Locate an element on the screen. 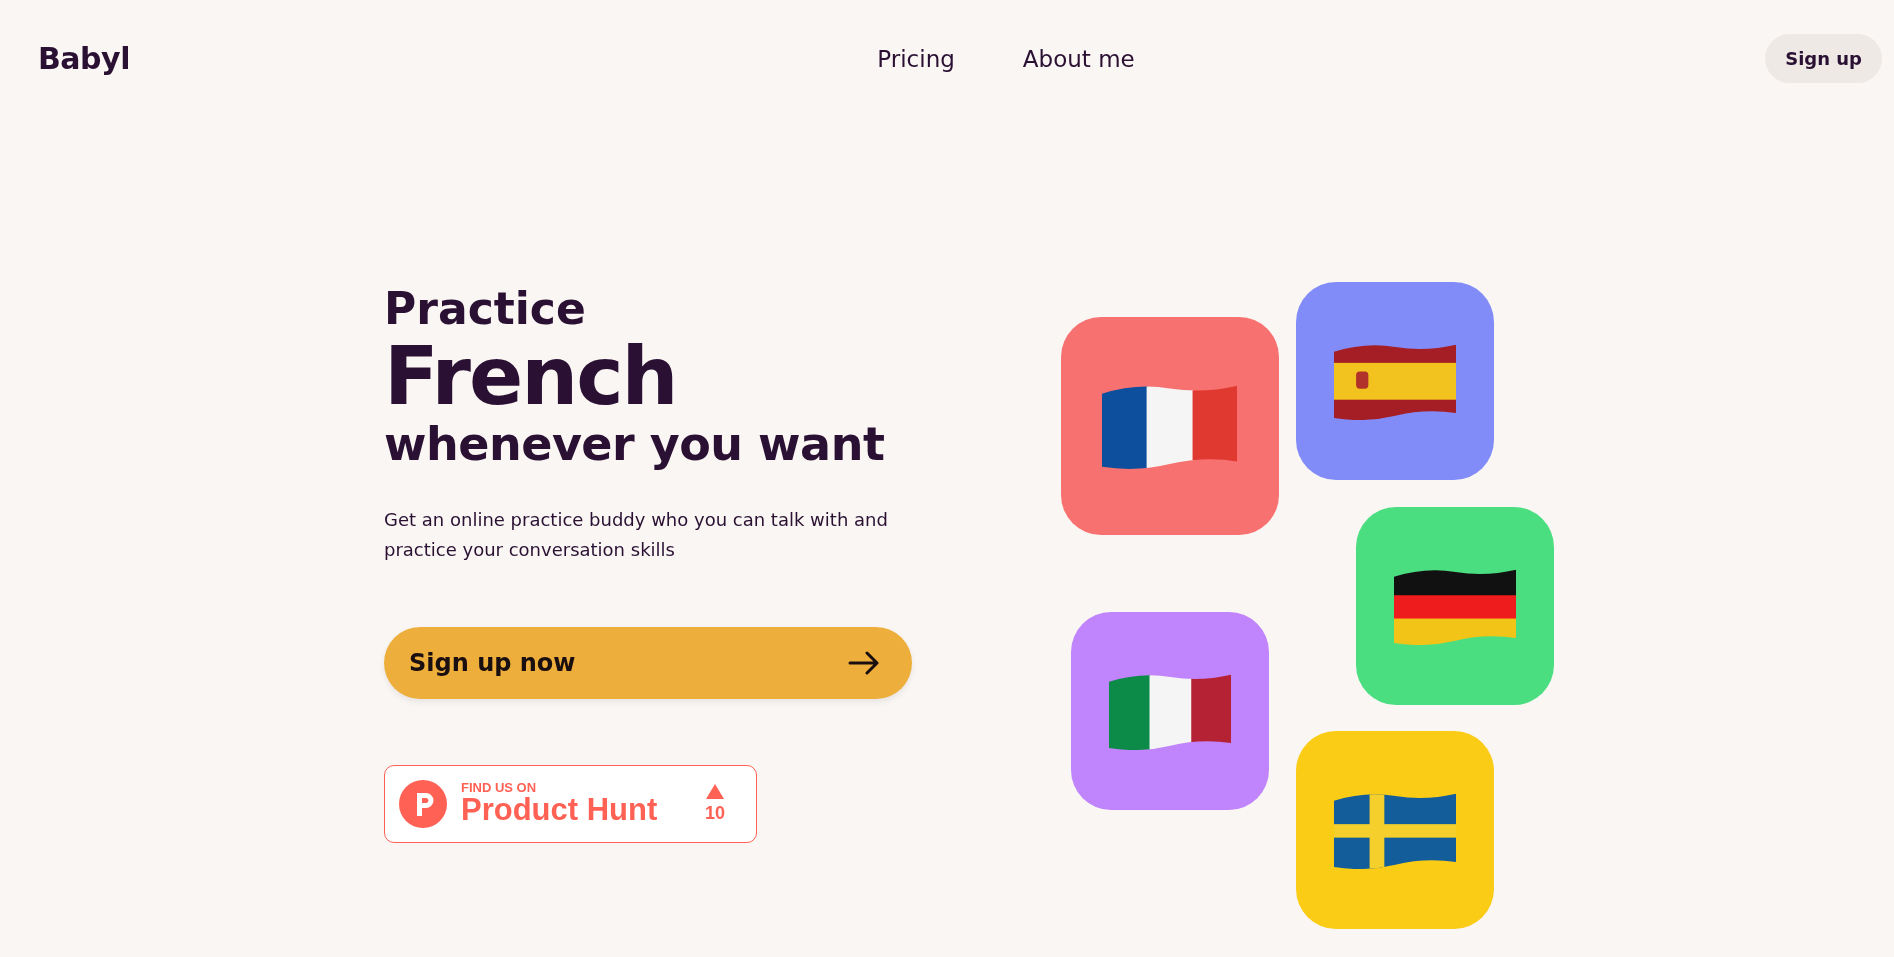  nav-link: Pricing is located at coordinates (916, 58).